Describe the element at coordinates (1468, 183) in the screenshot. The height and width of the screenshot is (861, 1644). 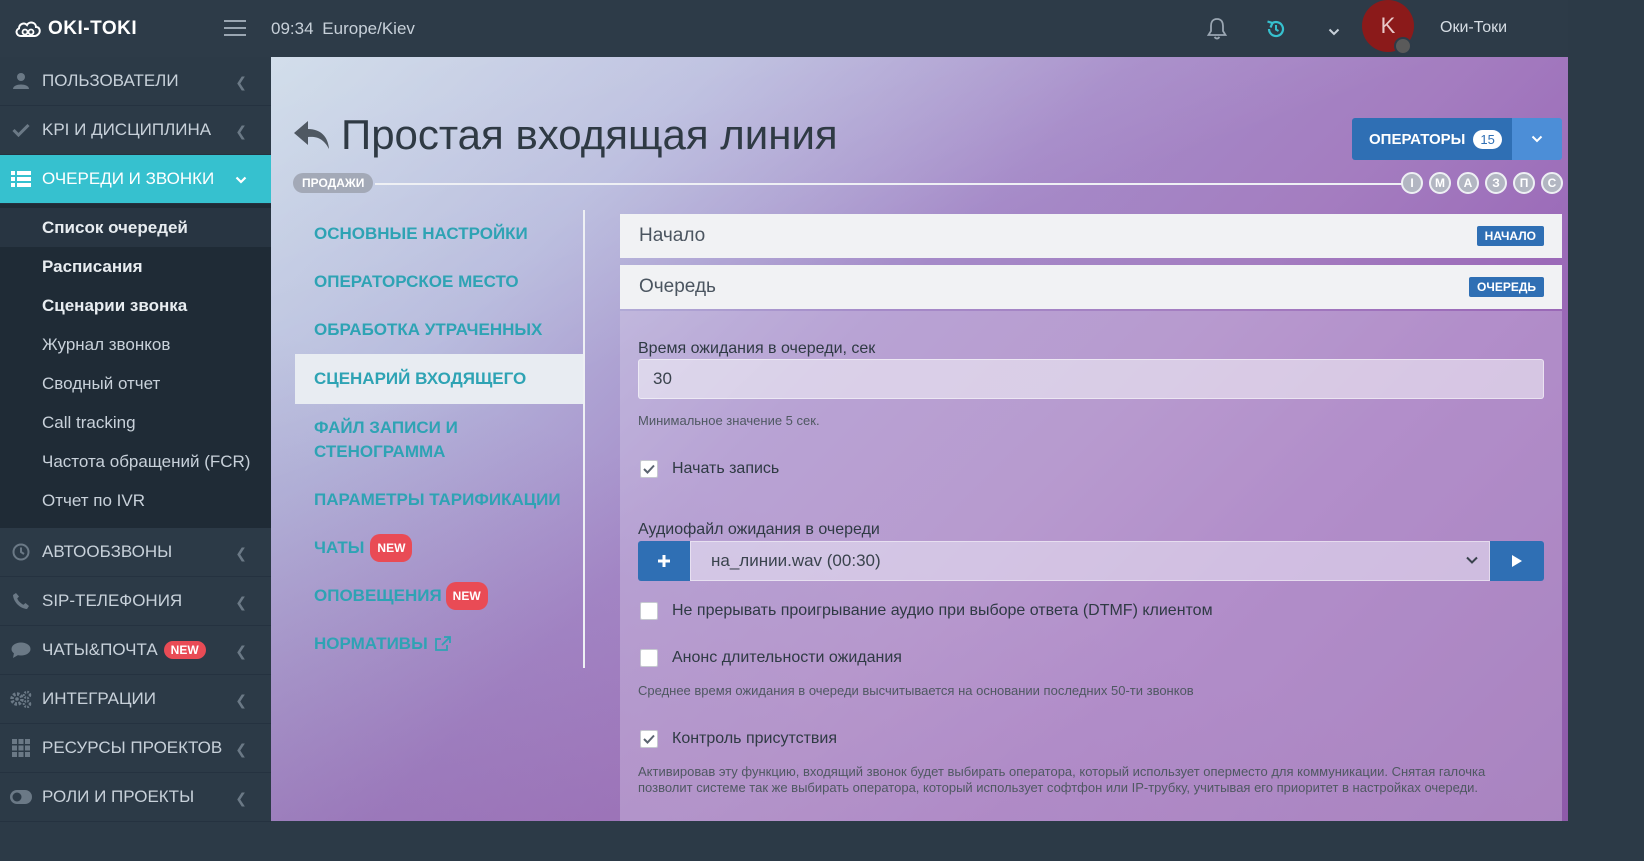
I see `step-circle: A` at that location.